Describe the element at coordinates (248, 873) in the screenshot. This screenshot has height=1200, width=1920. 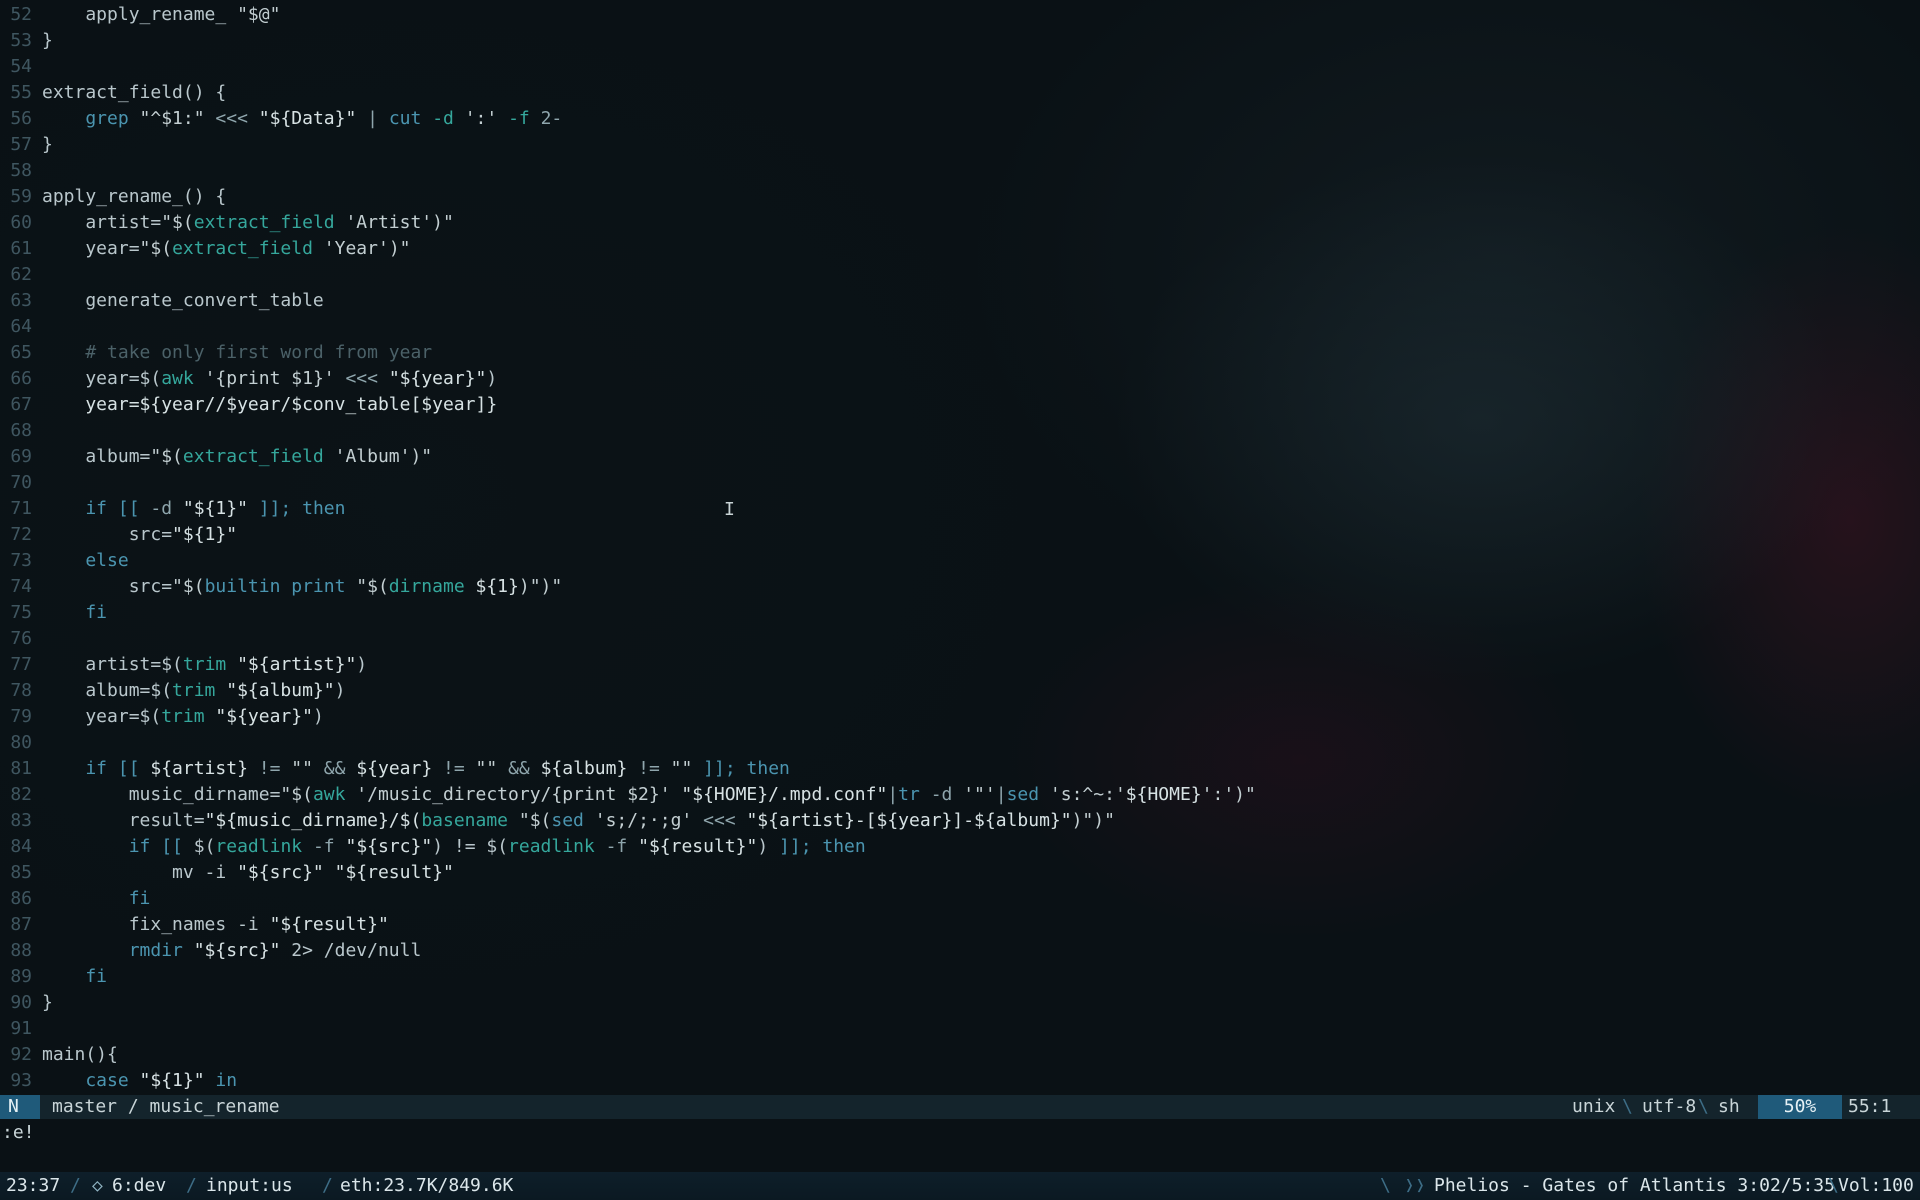
I see `code-text: mv -i "${src}" "${result}"` at that location.